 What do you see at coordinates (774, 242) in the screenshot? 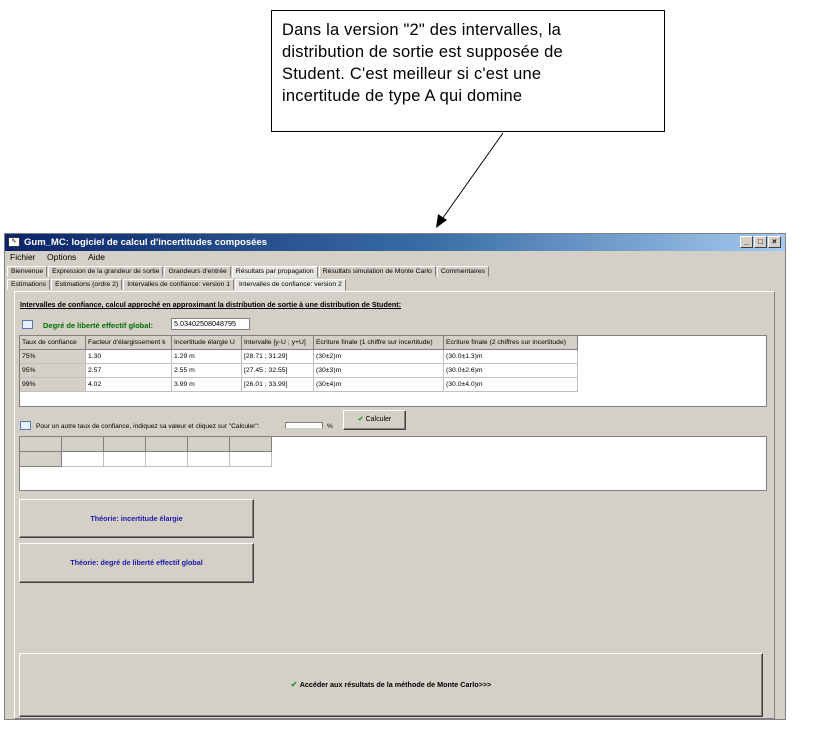
I see `close-button: ×` at bounding box center [774, 242].